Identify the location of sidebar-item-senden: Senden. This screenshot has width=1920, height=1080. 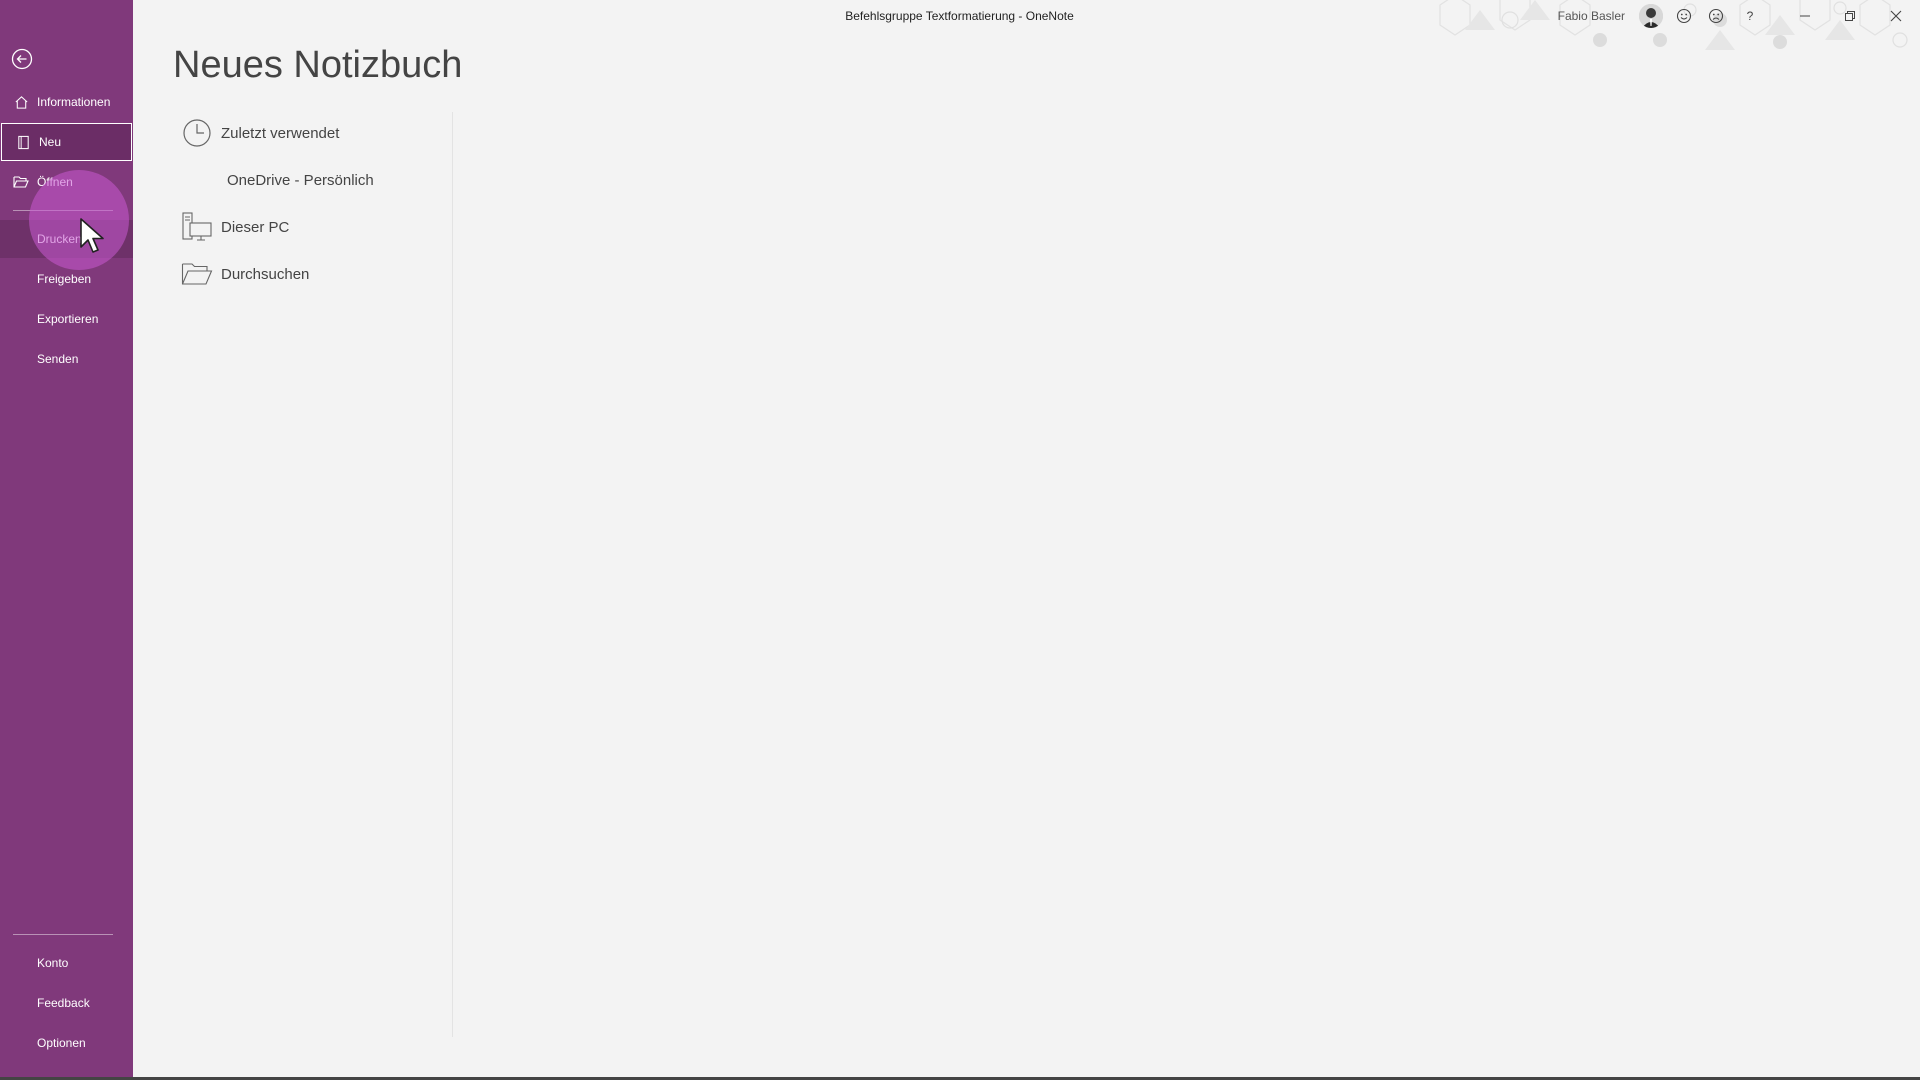
(66, 359).